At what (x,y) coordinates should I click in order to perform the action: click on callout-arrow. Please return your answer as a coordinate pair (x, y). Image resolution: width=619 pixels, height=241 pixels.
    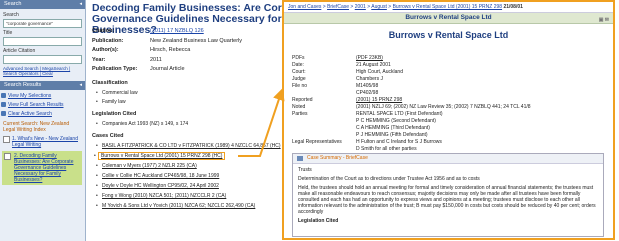
    Looking at the image, I should click on (261, 122).